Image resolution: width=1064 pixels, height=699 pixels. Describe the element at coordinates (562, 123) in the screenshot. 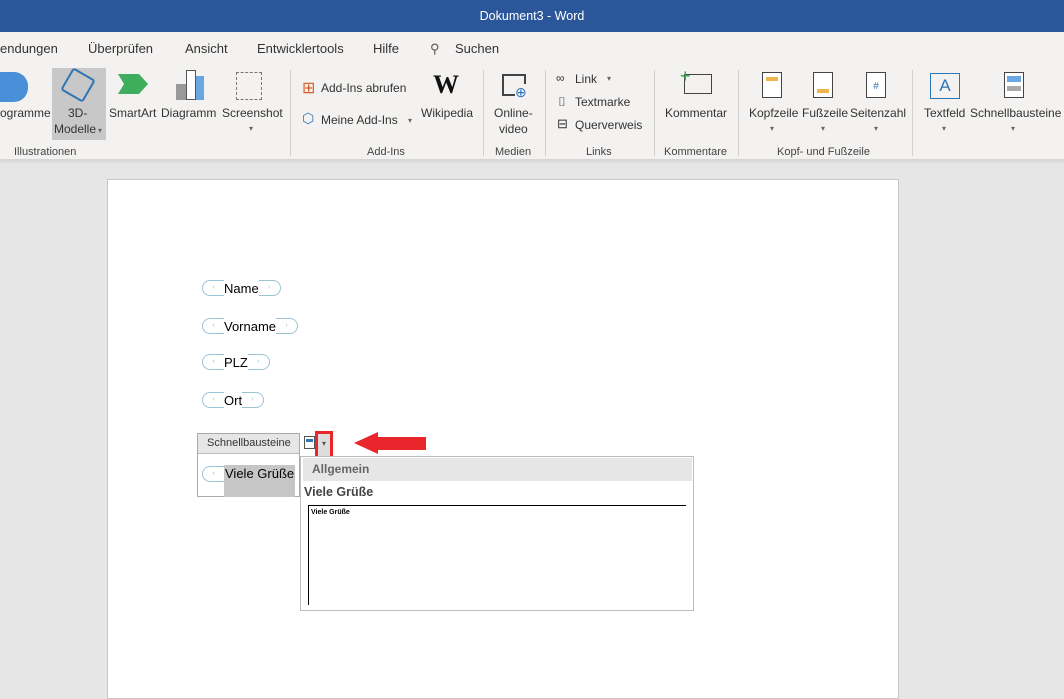

I see `crossref-icon: ⊟` at that location.